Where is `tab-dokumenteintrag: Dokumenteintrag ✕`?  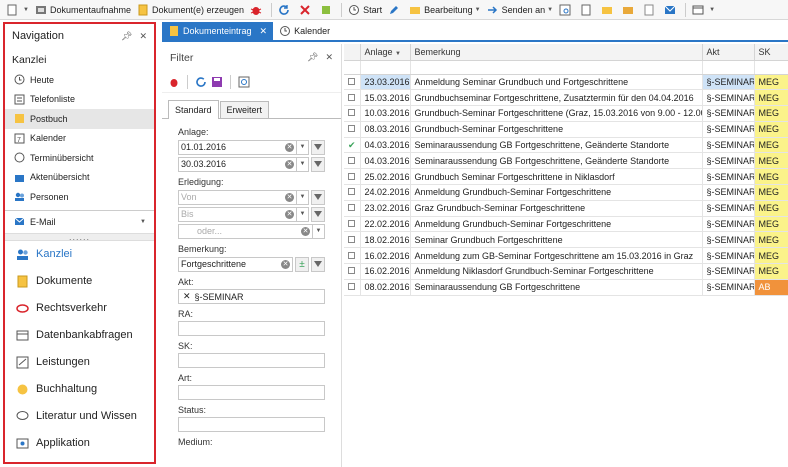 tab-dokumenteintrag: Dokumenteintrag ✕ is located at coordinates (218, 31).